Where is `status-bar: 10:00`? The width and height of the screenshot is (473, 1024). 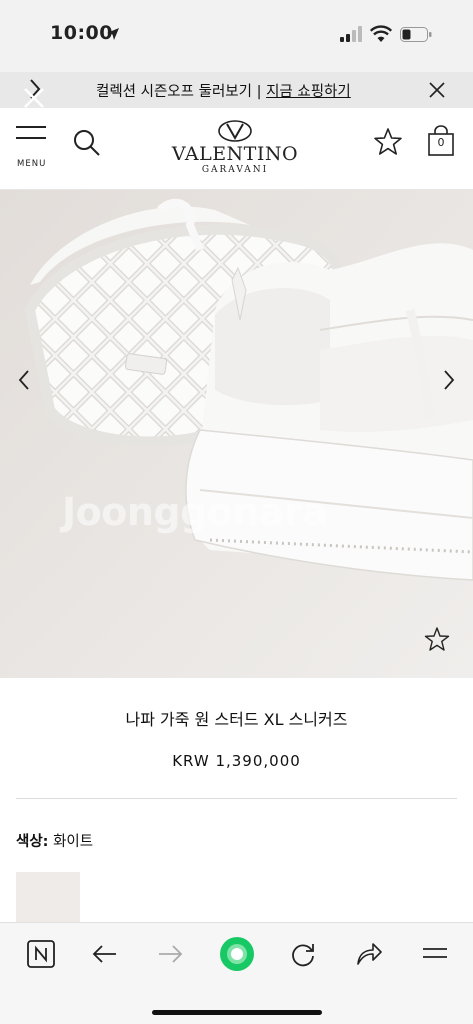
status-bar: 10:00 is located at coordinates (236, 36).